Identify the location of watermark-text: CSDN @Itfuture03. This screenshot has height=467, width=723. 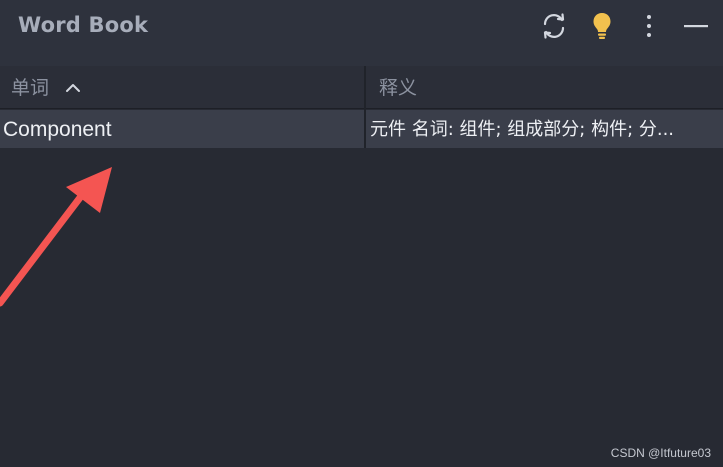
(660, 453).